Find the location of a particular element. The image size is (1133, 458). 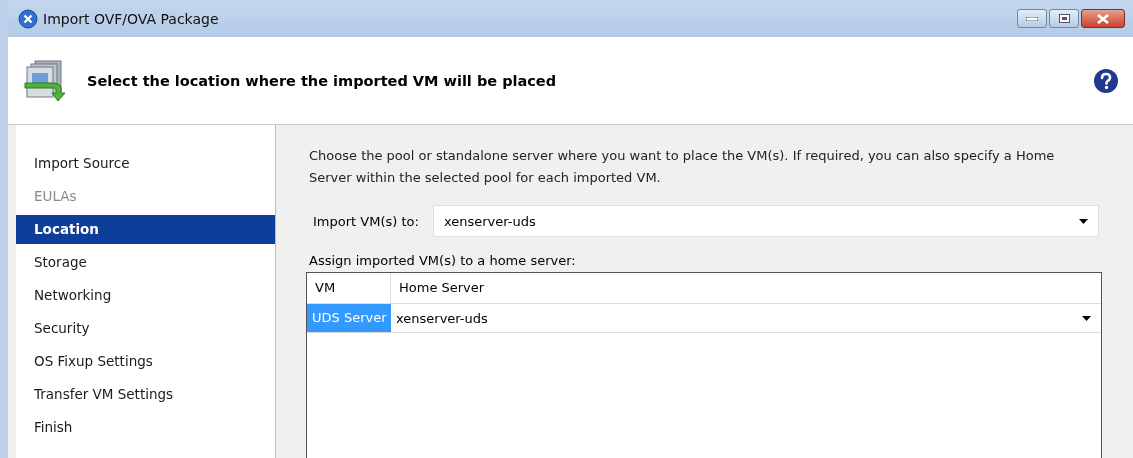

close-icon is located at coordinates (1103, 18).